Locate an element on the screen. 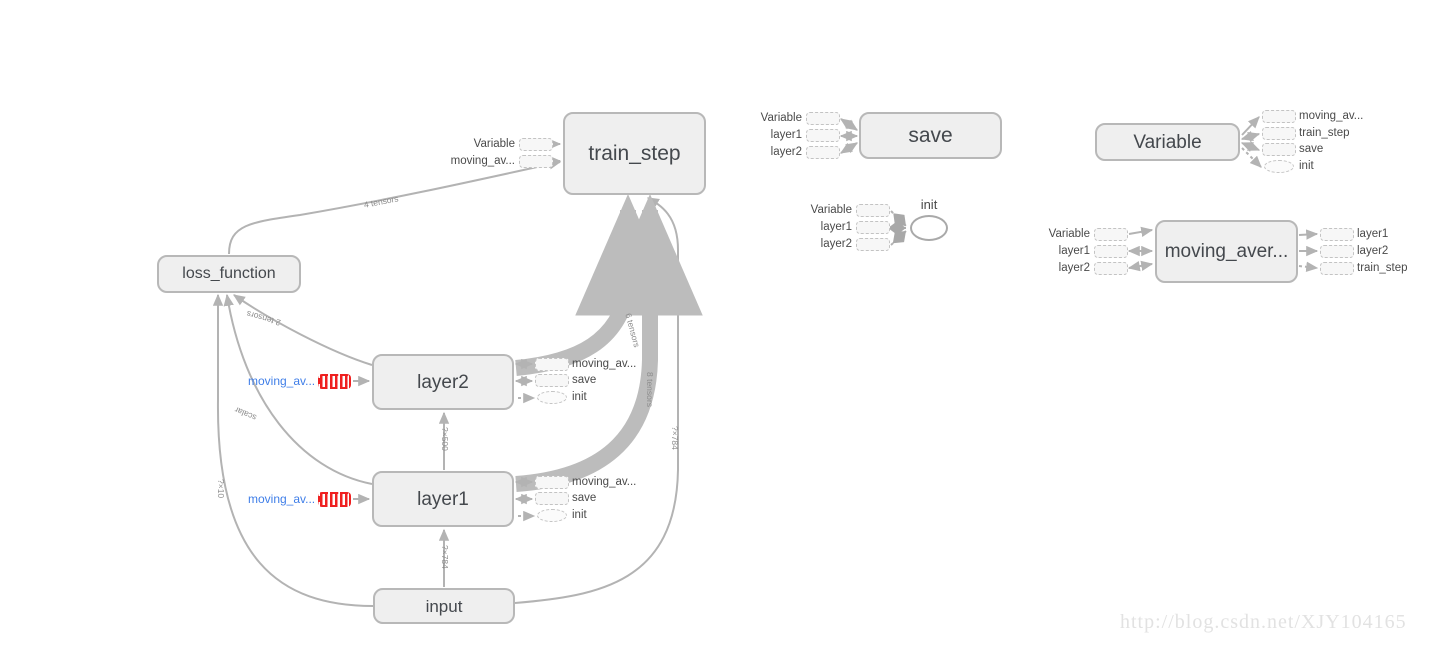 Image resolution: width=1432 pixels, height=649 pixels. stub-mv-variable-l is located at coordinates (1111, 234).